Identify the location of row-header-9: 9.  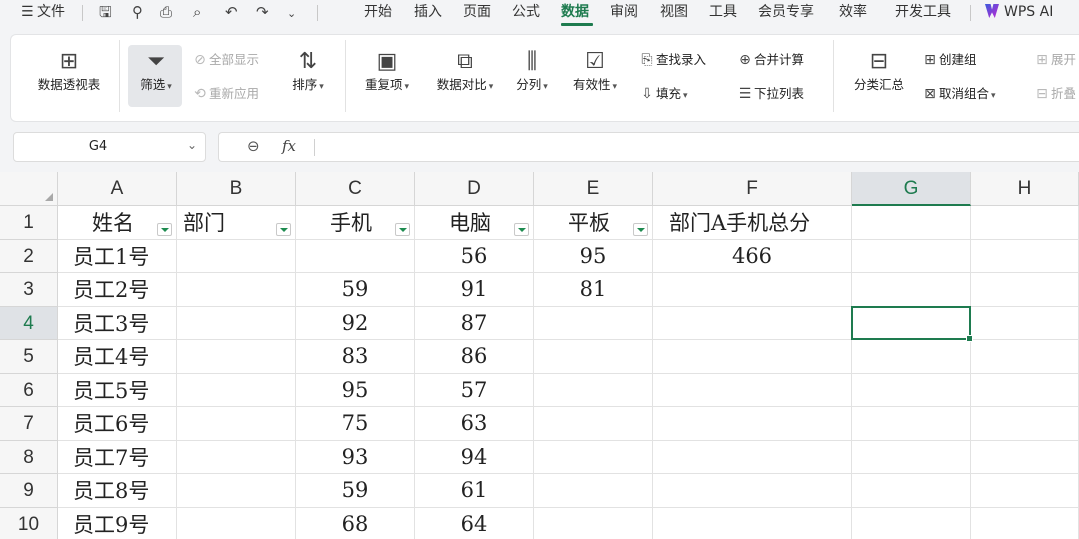
(29, 491).